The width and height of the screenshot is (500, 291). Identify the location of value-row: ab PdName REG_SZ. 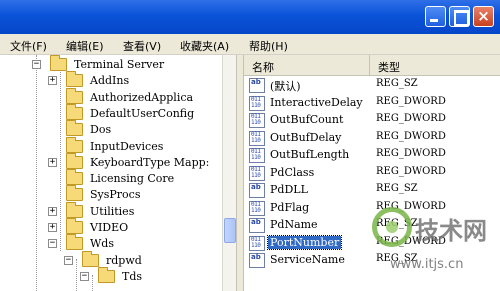
(372, 225).